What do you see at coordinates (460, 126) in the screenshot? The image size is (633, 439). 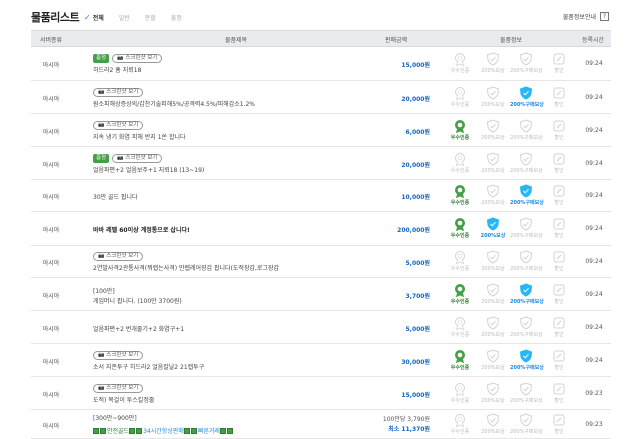 I see `certified-badge-icon` at bounding box center [460, 126].